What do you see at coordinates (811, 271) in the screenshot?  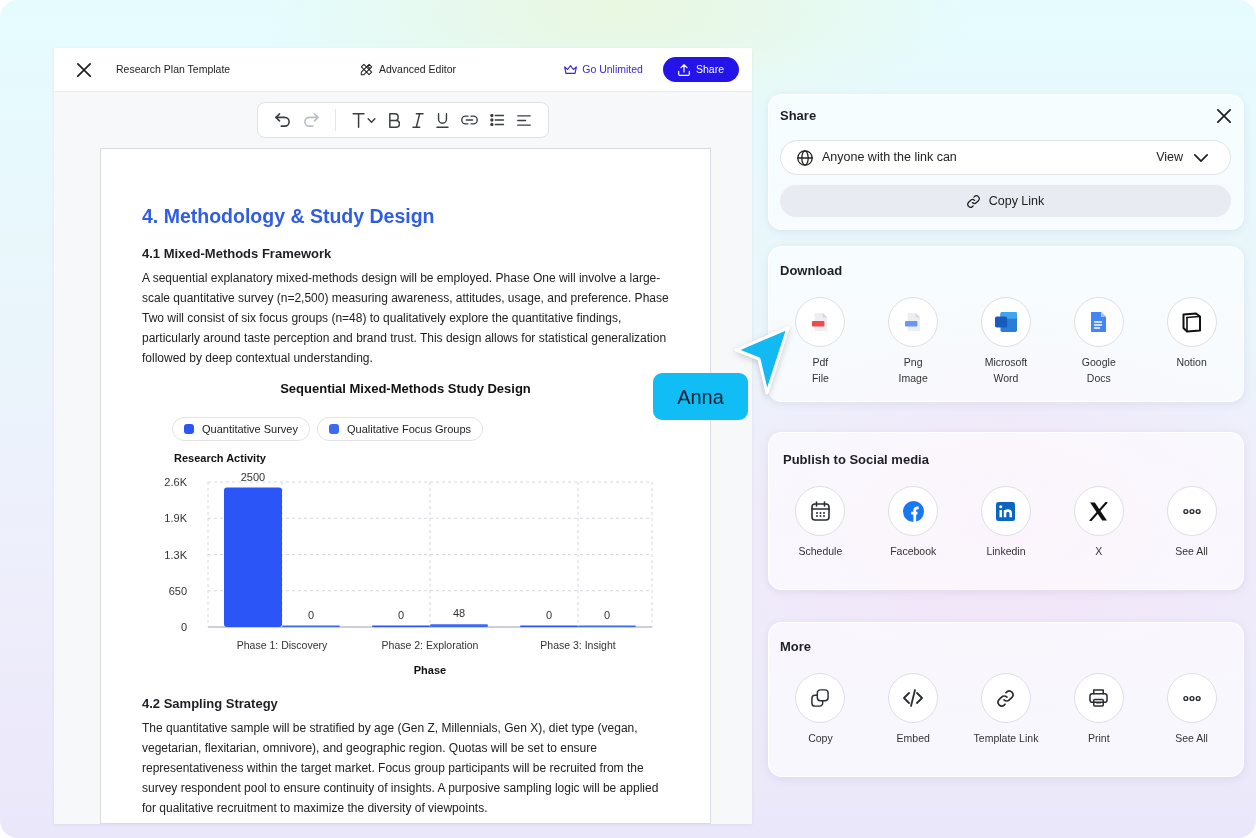 I see `card-title: Download` at bounding box center [811, 271].